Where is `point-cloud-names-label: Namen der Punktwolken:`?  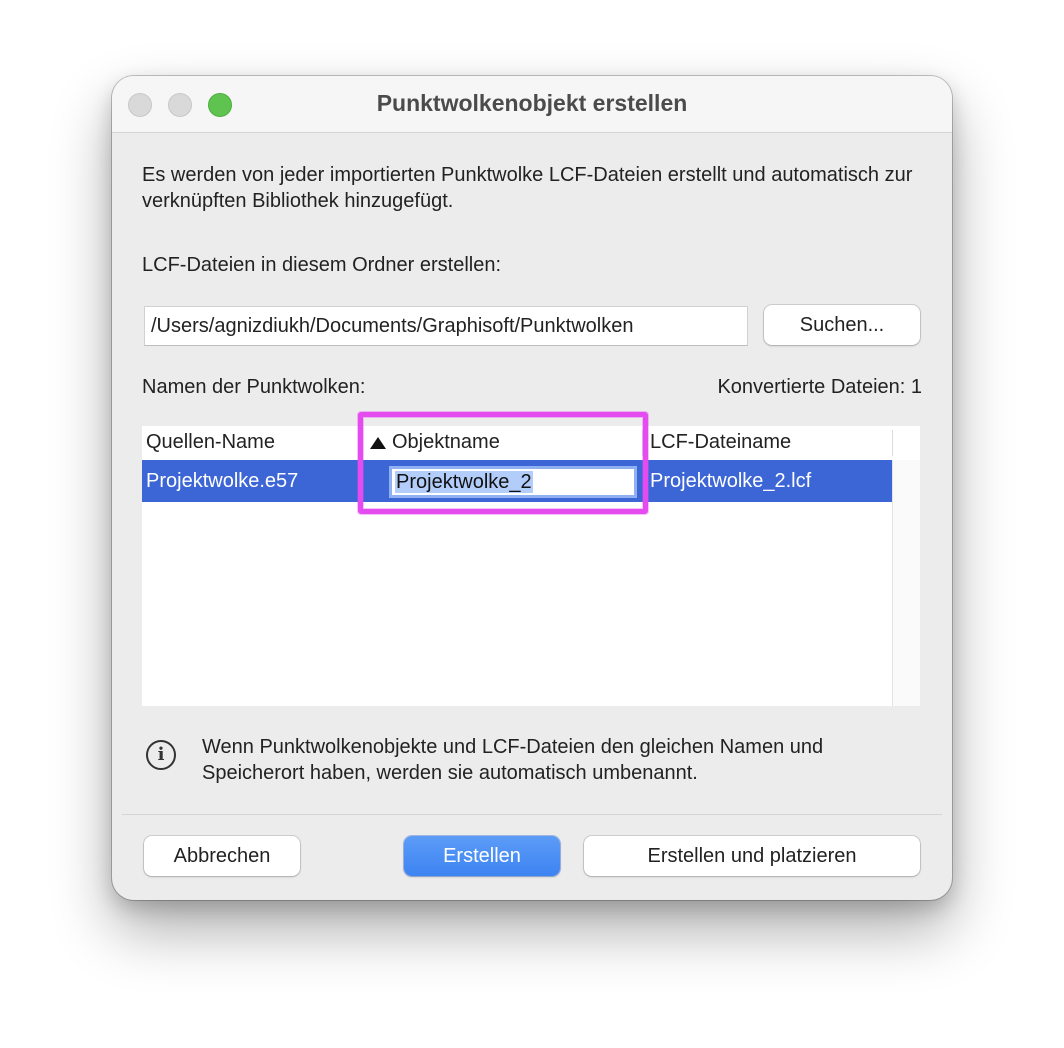 point-cloud-names-label: Namen der Punktwolken: is located at coordinates (254, 387).